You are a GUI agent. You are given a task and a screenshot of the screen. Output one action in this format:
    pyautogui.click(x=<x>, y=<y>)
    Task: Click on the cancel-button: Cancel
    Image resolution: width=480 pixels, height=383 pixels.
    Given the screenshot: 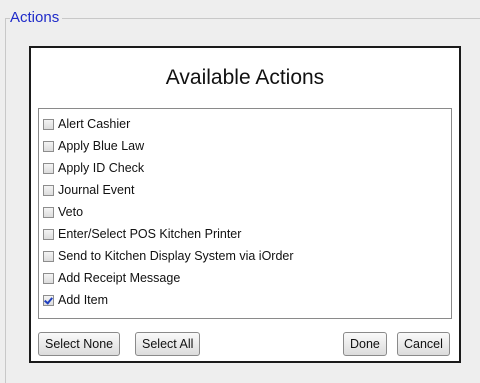 What is the action you would take?
    pyautogui.click(x=423, y=344)
    